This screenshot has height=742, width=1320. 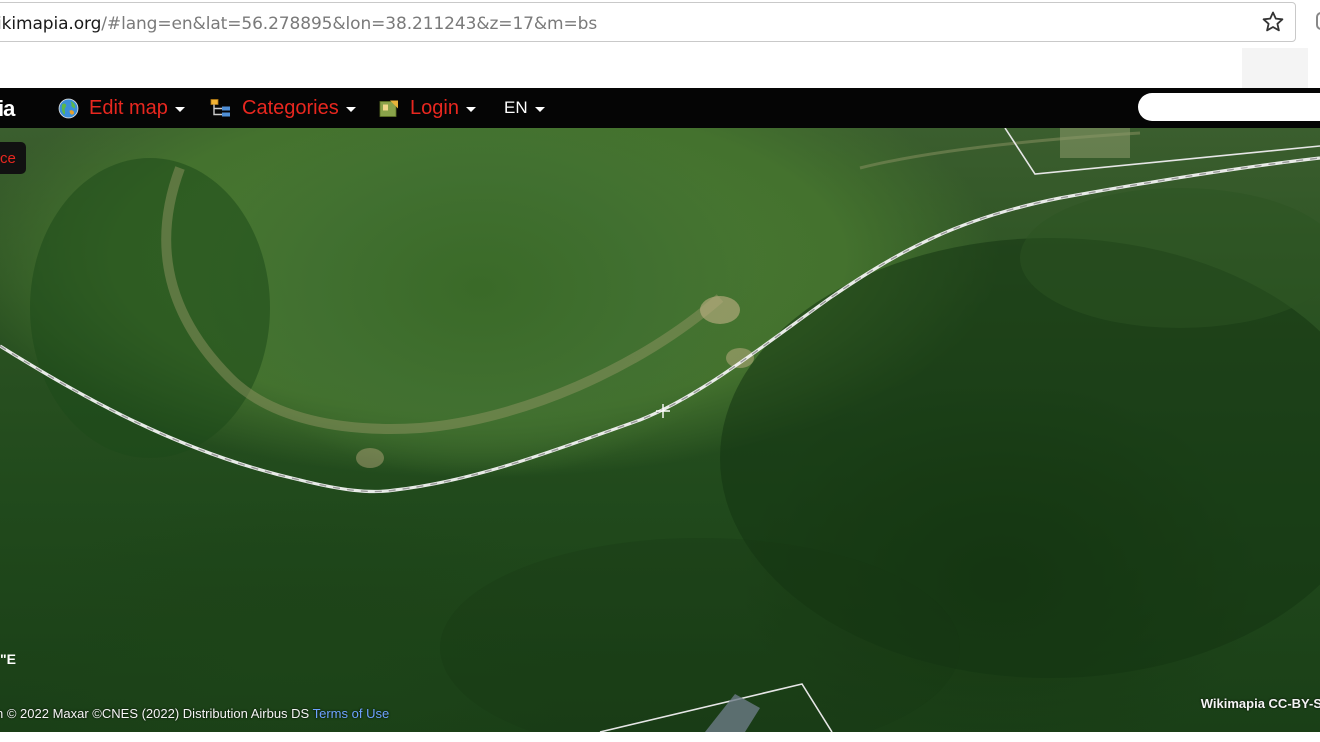 What do you see at coordinates (660, 66) in the screenshot?
I see `browser-toolbar-strip` at bounding box center [660, 66].